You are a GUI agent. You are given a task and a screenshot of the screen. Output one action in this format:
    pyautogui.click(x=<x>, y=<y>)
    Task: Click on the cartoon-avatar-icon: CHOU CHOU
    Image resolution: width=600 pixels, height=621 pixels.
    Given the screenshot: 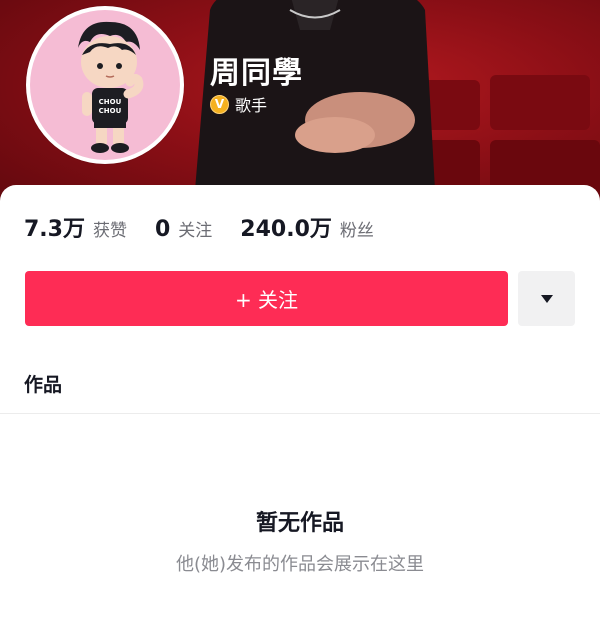 What is the action you would take?
    pyautogui.click(x=111, y=87)
    